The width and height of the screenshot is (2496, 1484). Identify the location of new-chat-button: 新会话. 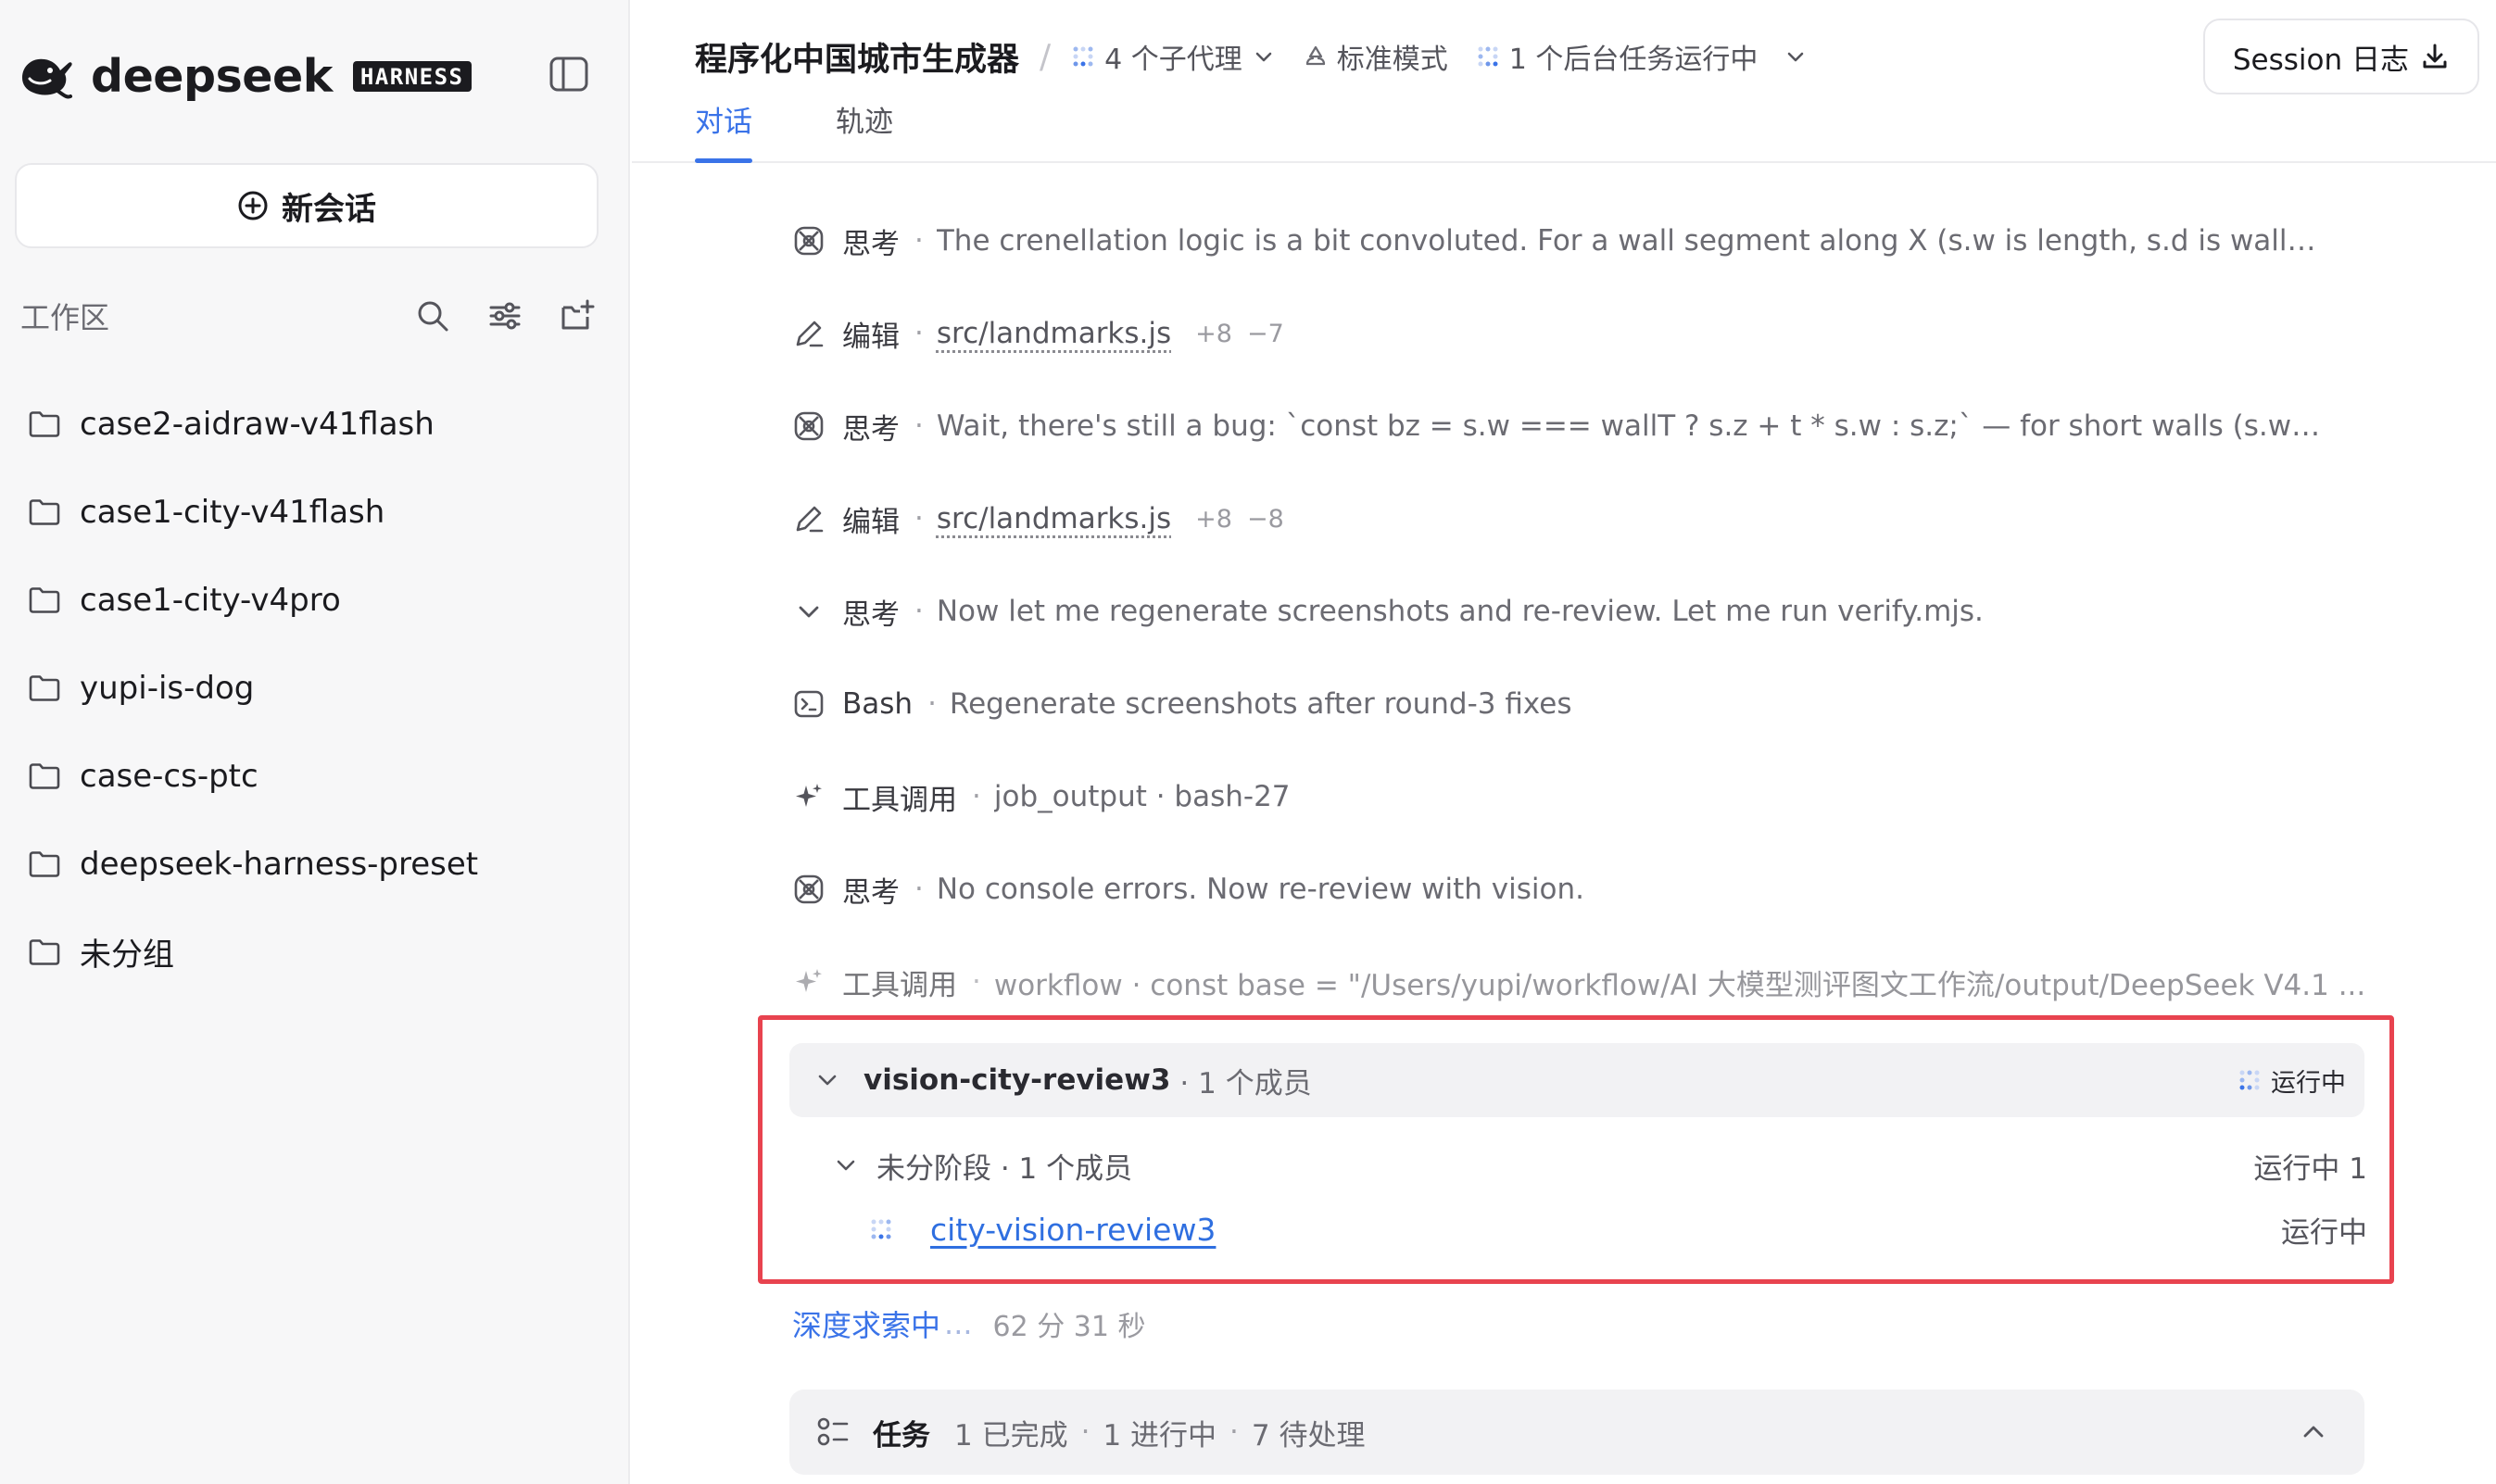
(307, 205).